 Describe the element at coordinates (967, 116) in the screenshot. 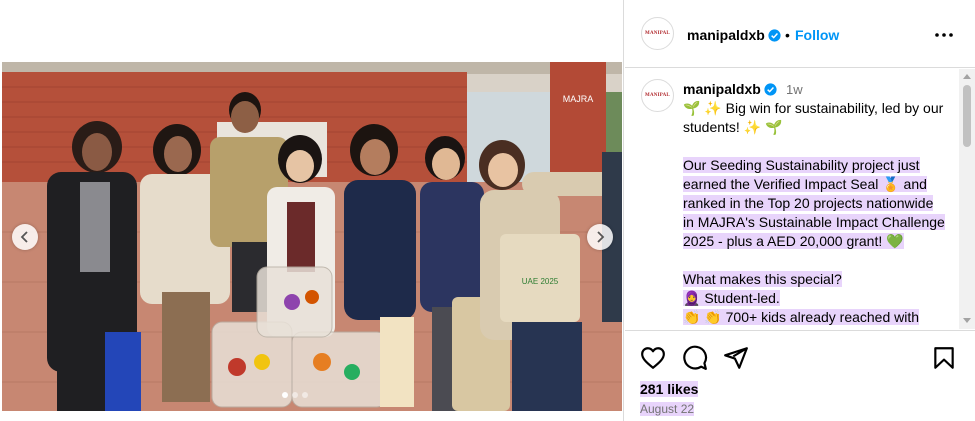

I see `scroll-thumb` at that location.